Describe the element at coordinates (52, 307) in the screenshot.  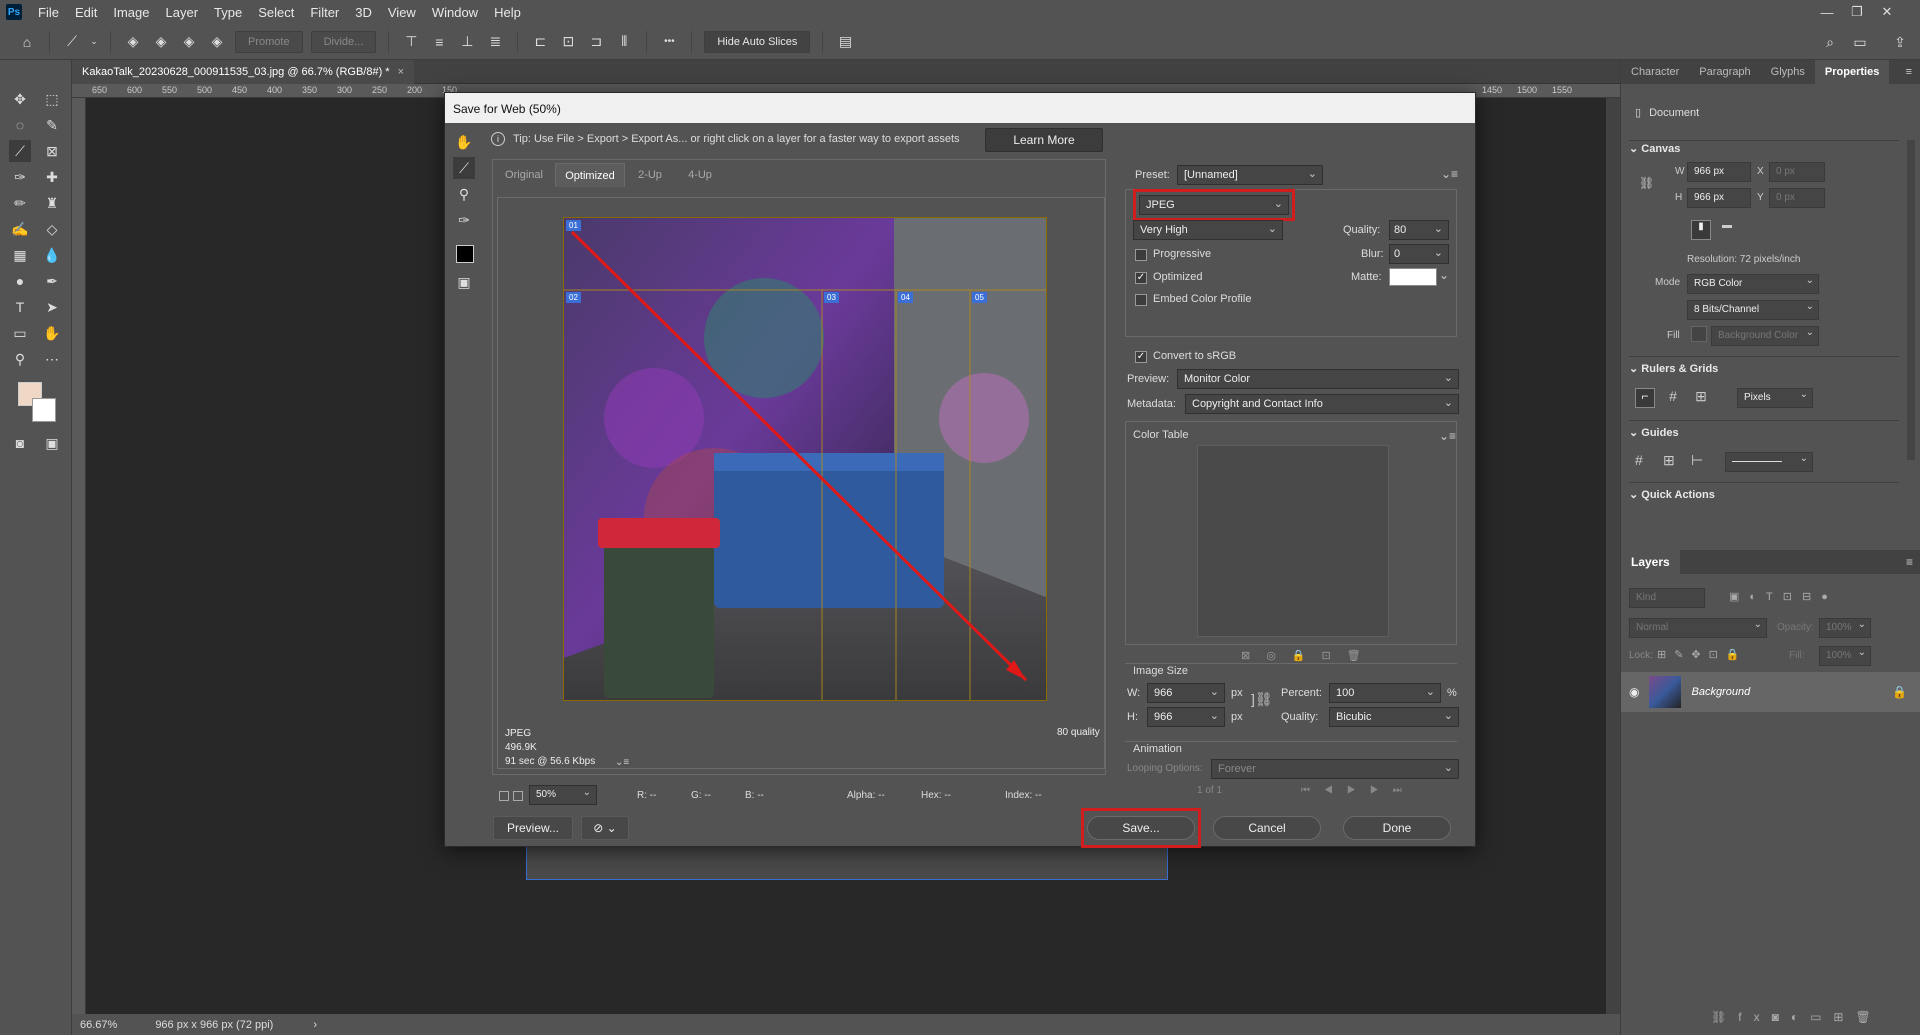
I see `path-select-icon: ➤` at that location.